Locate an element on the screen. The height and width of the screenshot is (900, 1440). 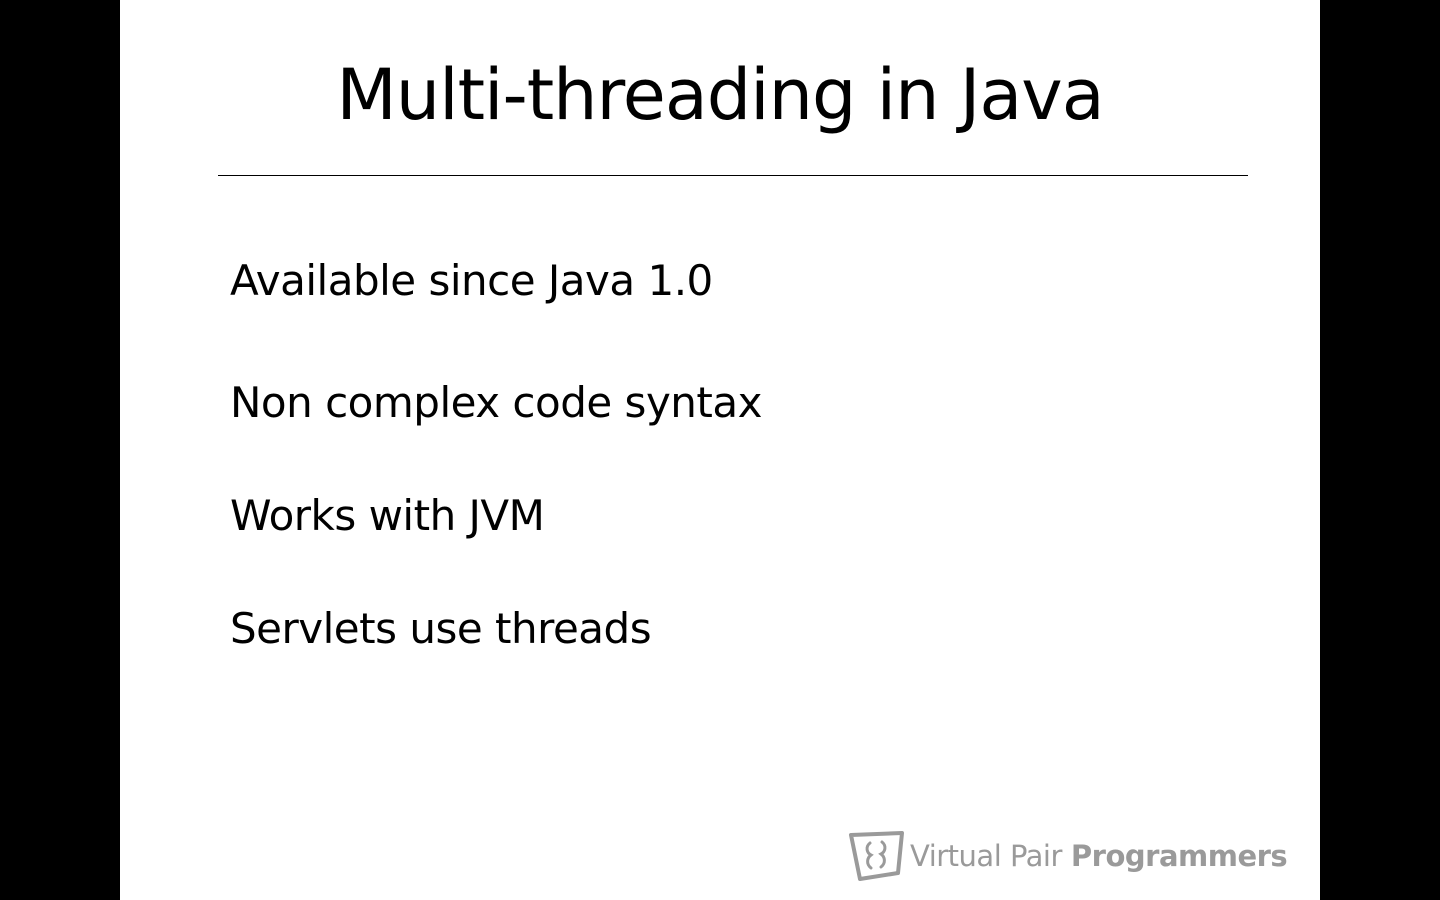
bullet-item: Available since Java 1.0 is located at coordinates (471, 280).